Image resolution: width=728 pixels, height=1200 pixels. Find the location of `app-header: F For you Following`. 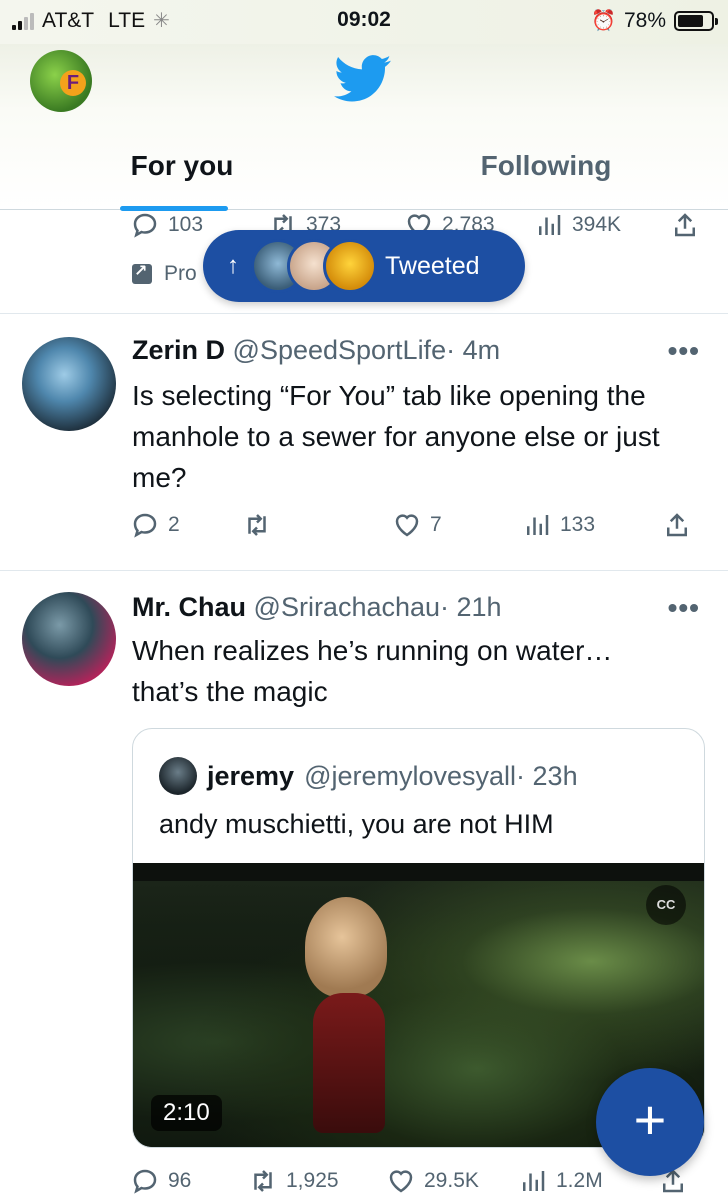

app-header: F For you Following is located at coordinates (364, 127).